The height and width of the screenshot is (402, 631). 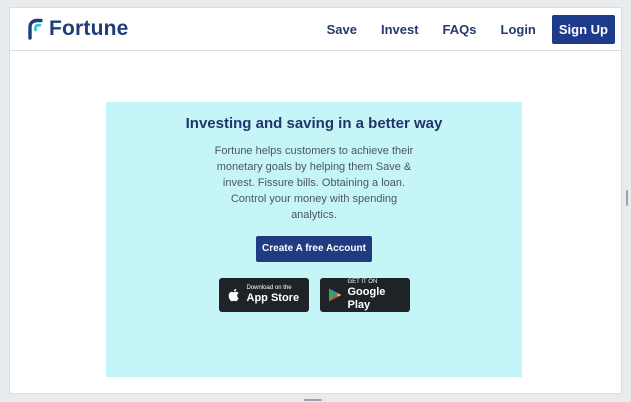 What do you see at coordinates (627, 198) in the screenshot?
I see `vertical-scroll-handle` at bounding box center [627, 198].